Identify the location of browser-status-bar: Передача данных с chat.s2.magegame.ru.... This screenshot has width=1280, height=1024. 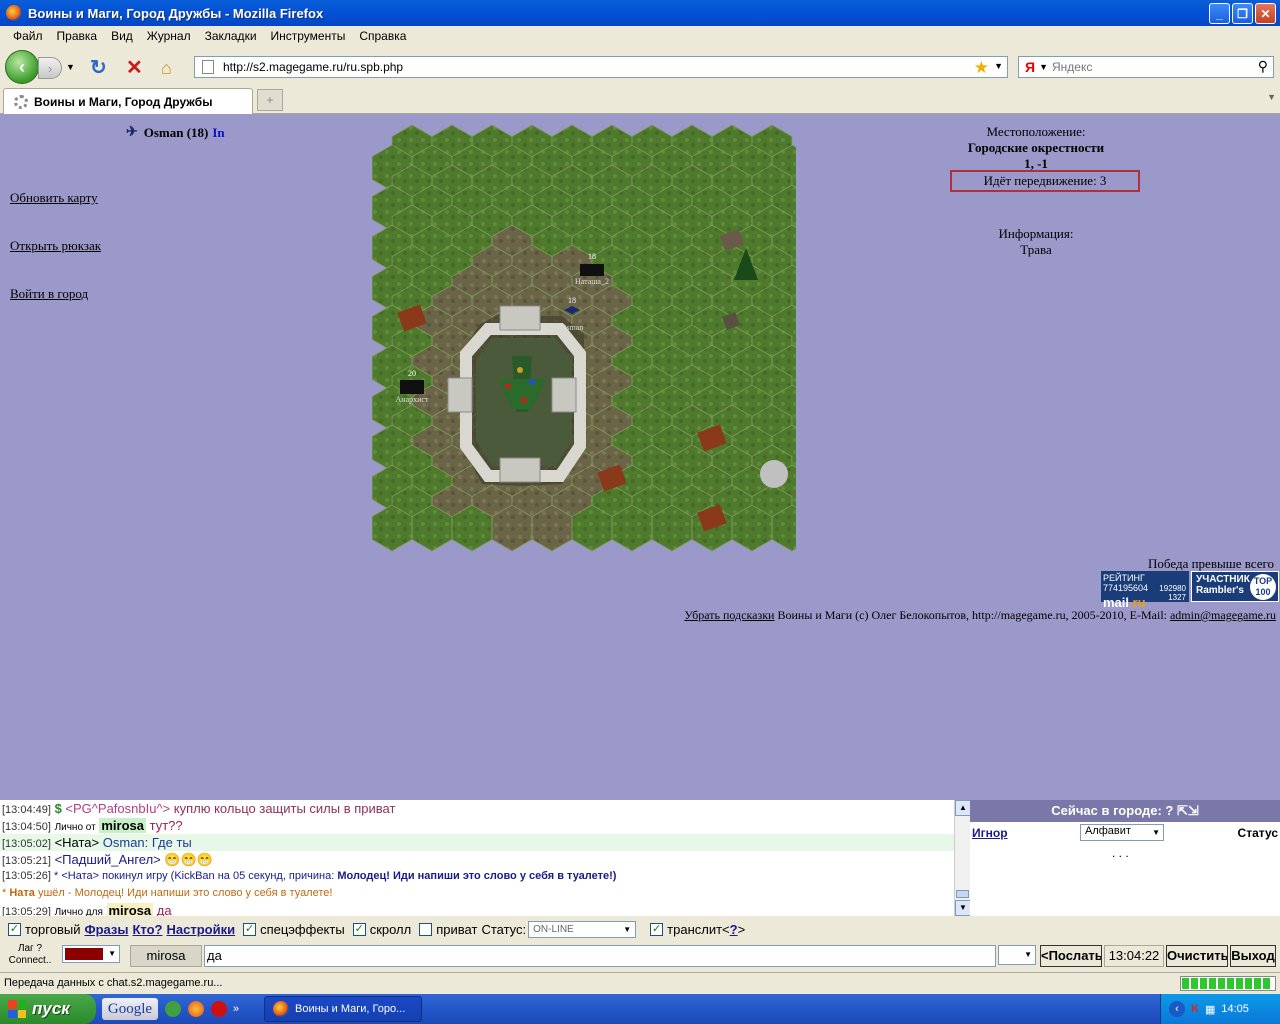
(640, 983).